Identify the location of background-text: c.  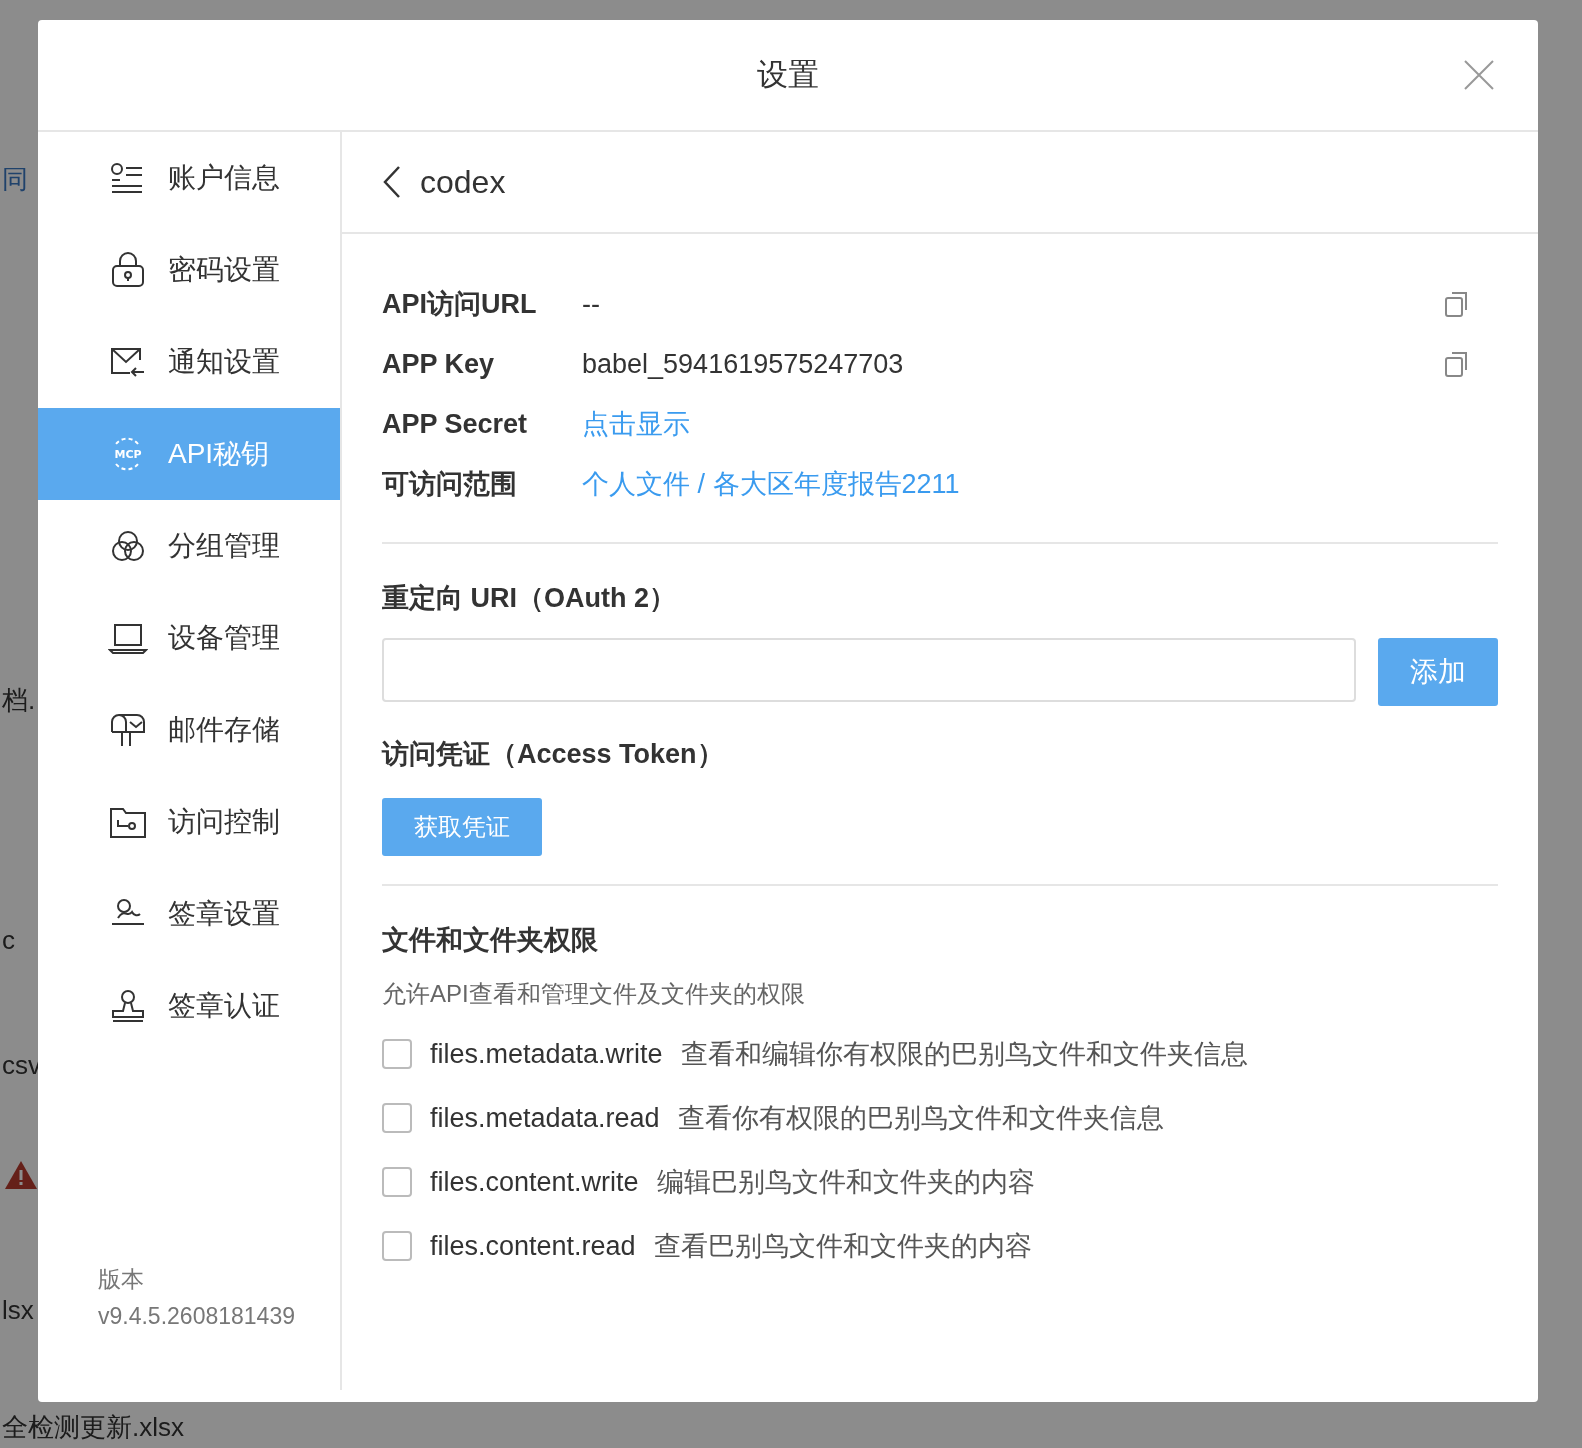
(8, 940).